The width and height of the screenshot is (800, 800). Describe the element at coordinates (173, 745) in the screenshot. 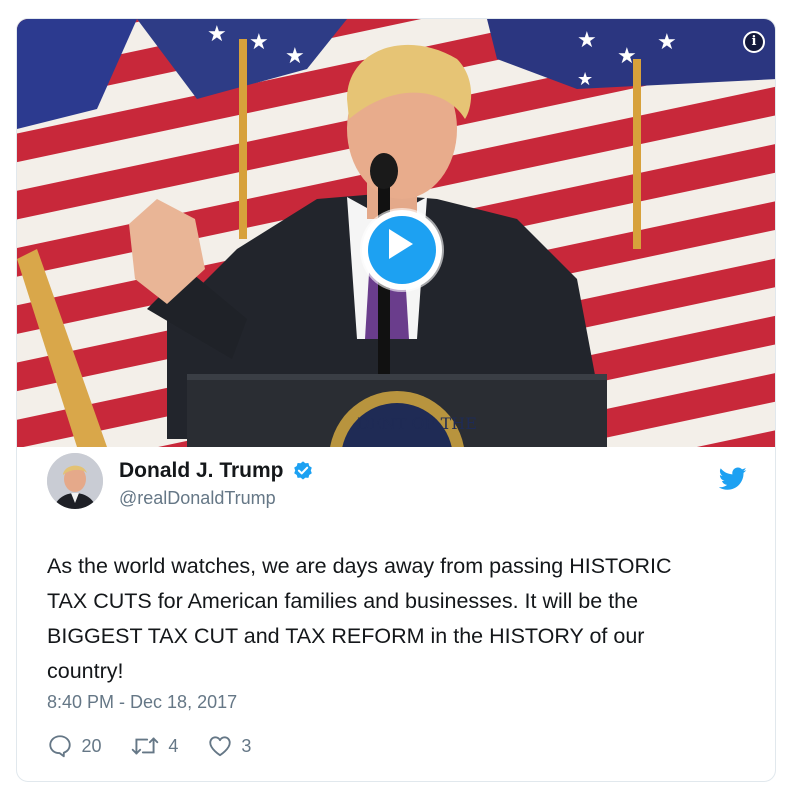

I see `retweet-count: 4` at that location.